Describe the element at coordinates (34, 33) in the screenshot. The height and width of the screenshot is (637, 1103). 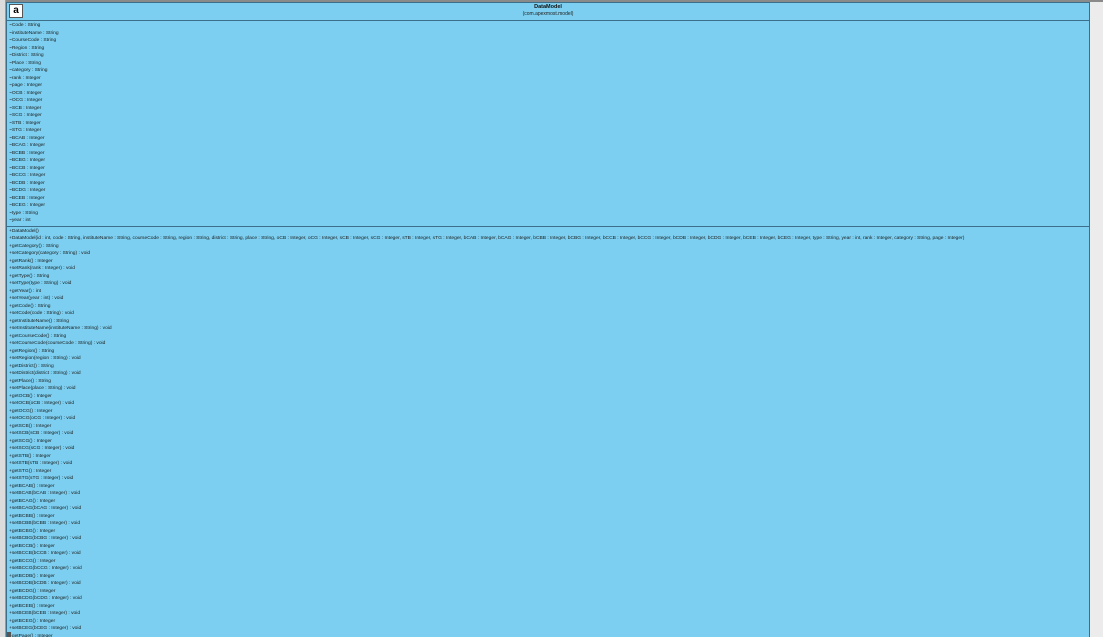
I see `attribute-row: ~instituteName : String` at that location.